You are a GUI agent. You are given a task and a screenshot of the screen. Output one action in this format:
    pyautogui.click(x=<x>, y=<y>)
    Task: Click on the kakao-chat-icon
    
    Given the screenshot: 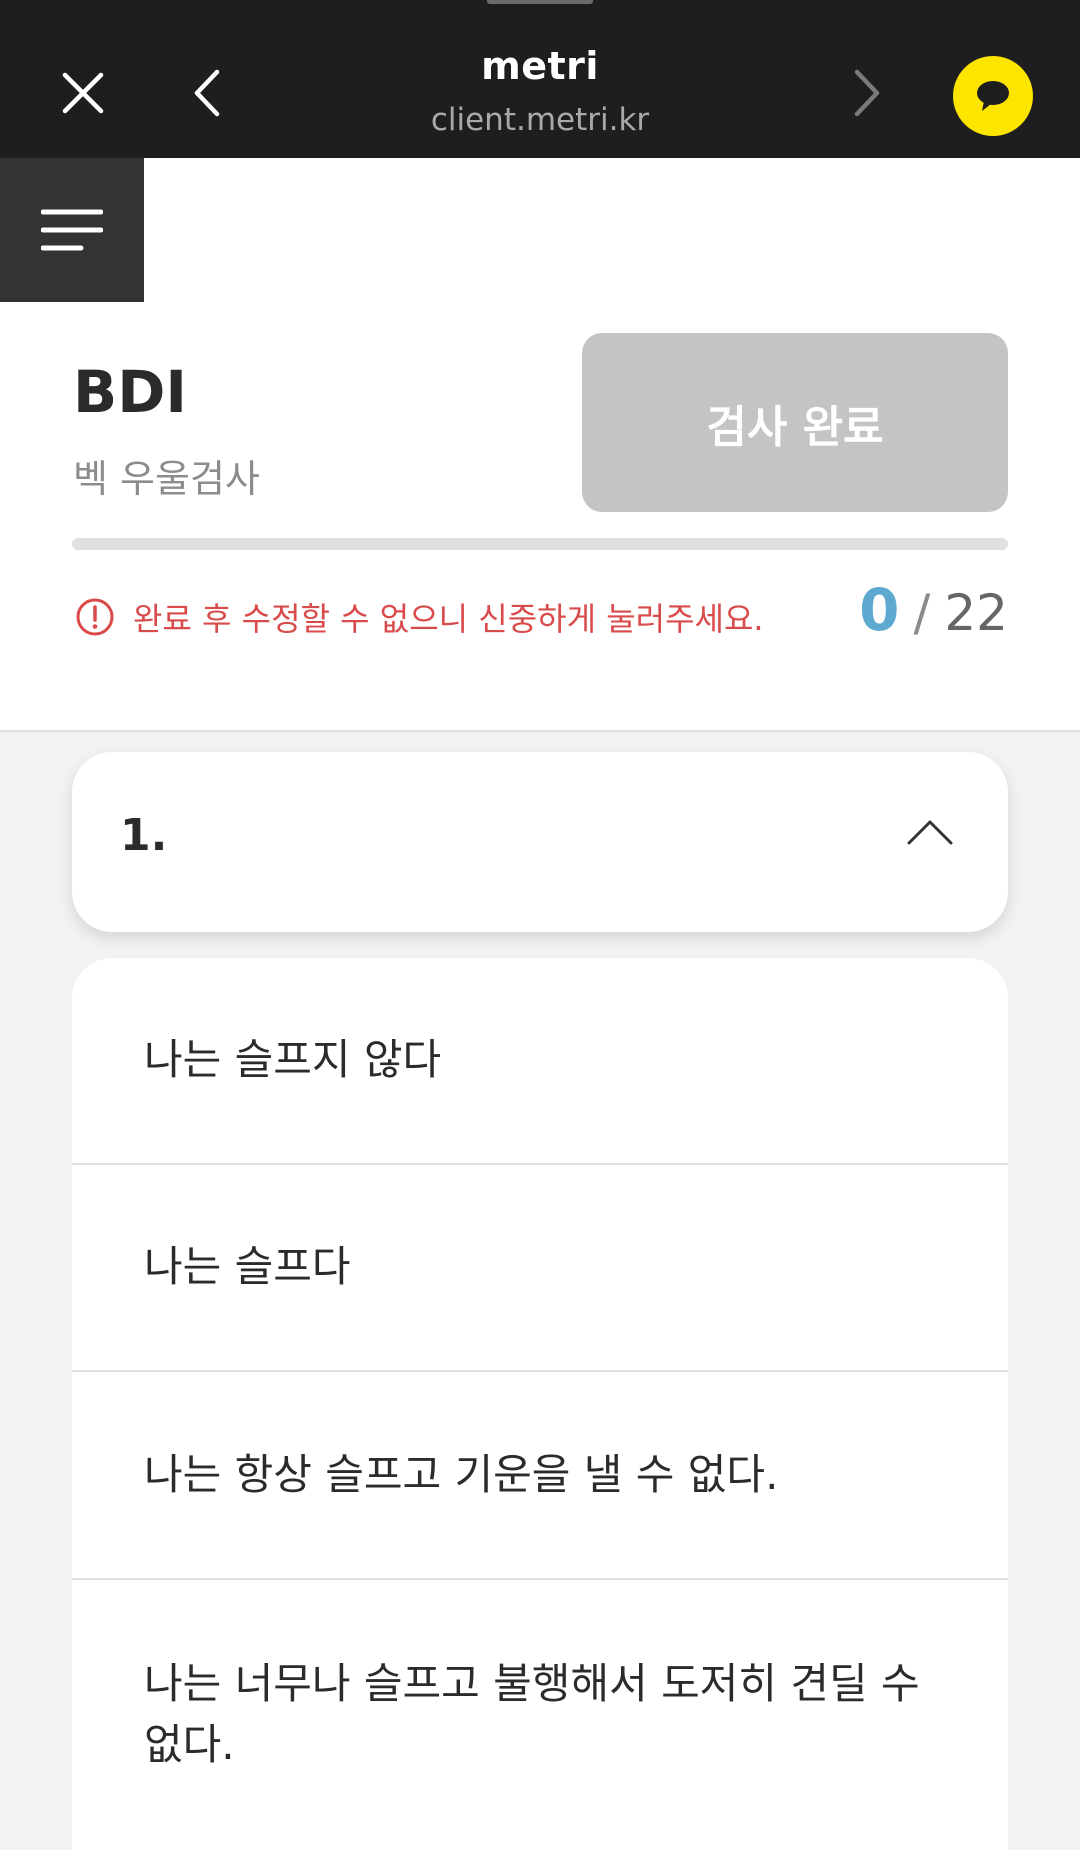 What is the action you would take?
    pyautogui.click(x=993, y=96)
    